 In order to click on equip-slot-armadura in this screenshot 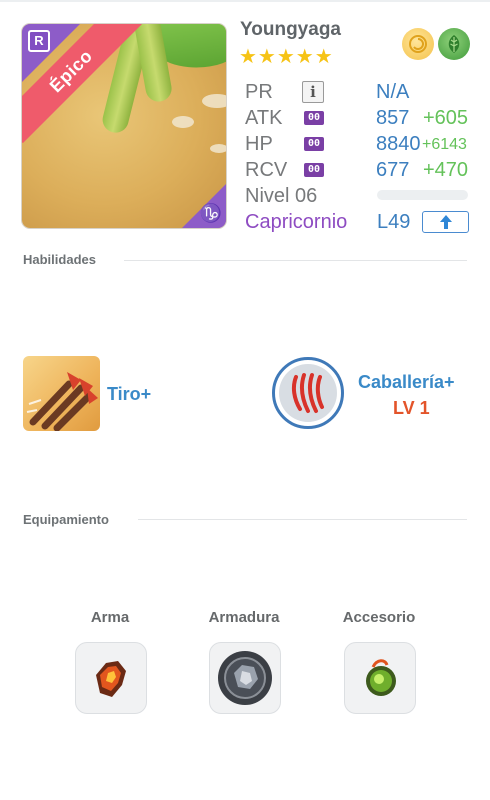, I will do `click(245, 678)`.